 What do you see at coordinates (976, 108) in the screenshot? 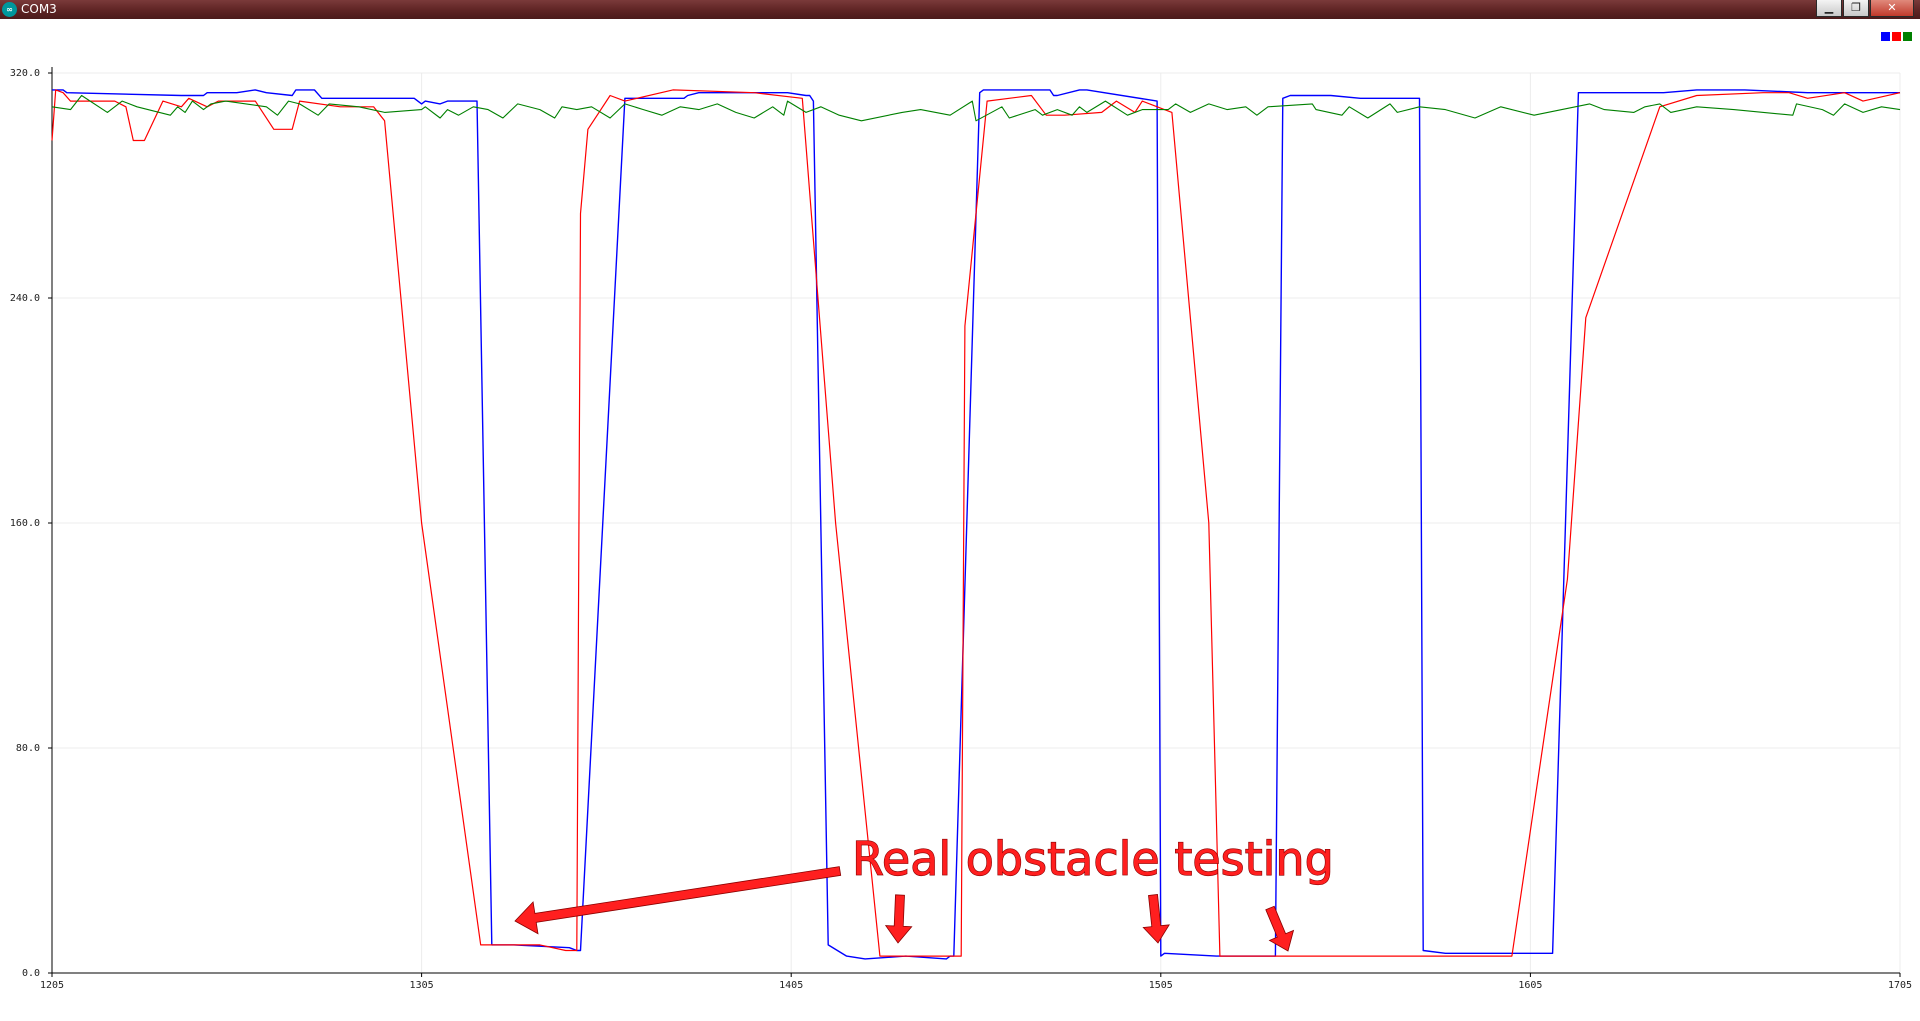
I see `series-line-green` at bounding box center [976, 108].